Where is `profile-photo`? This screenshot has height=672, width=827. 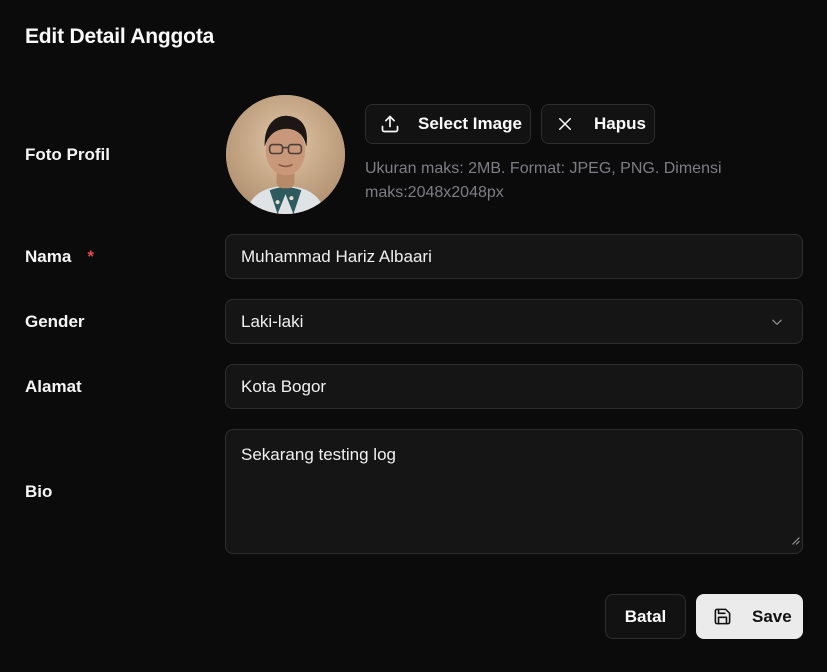 profile-photo is located at coordinates (285, 154).